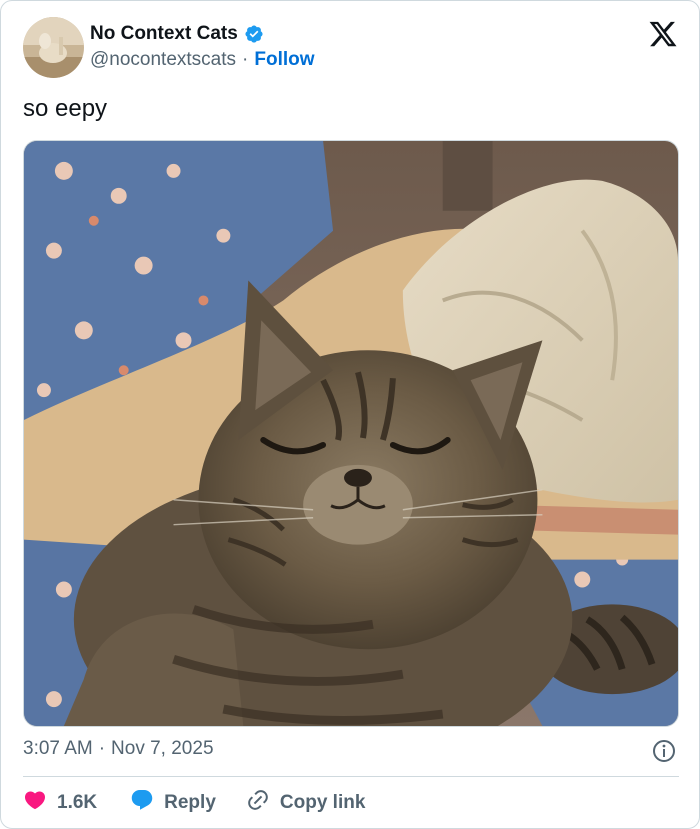  I want to click on follow-button: Follow, so click(284, 60).